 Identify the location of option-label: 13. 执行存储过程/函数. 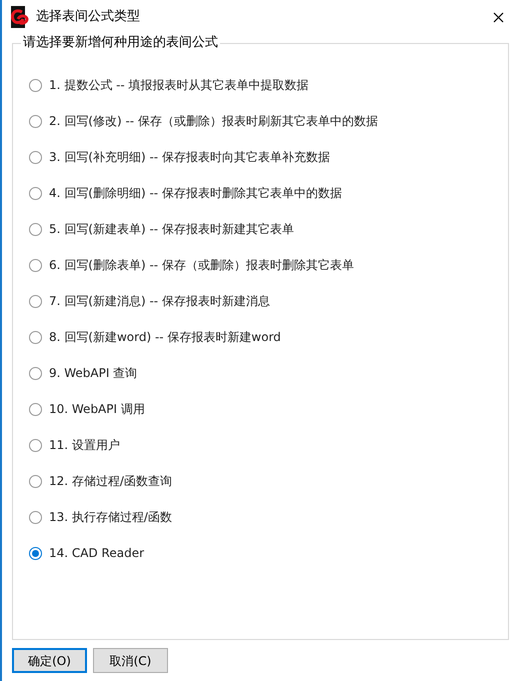
(110, 517).